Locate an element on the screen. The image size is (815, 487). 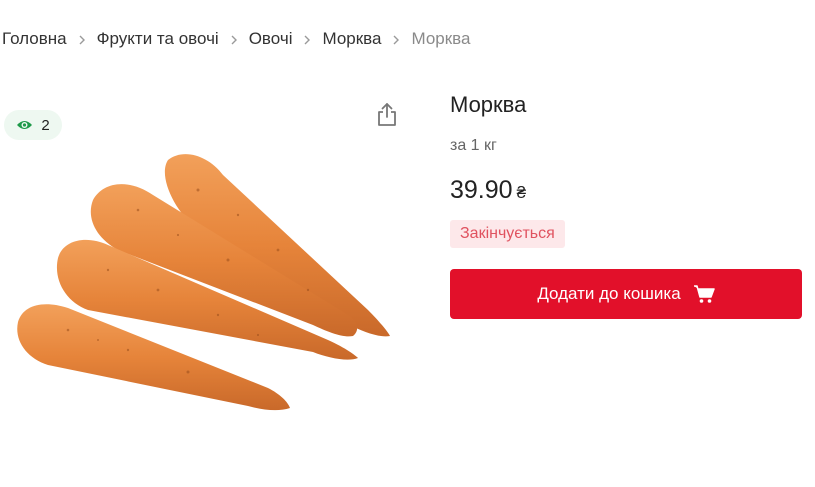
share-button is located at coordinates (387, 114).